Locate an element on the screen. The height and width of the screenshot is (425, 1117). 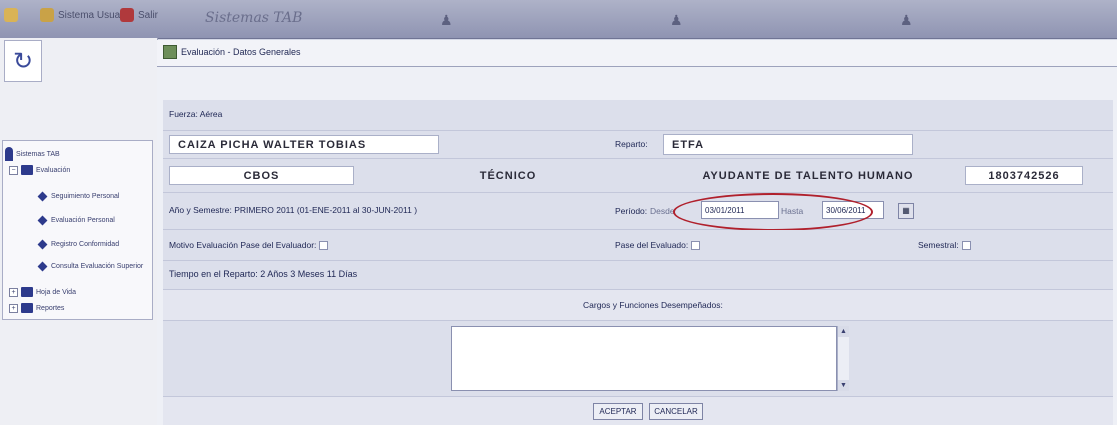
top-item-user: Sistema Usuario is located at coordinates (85, 15).